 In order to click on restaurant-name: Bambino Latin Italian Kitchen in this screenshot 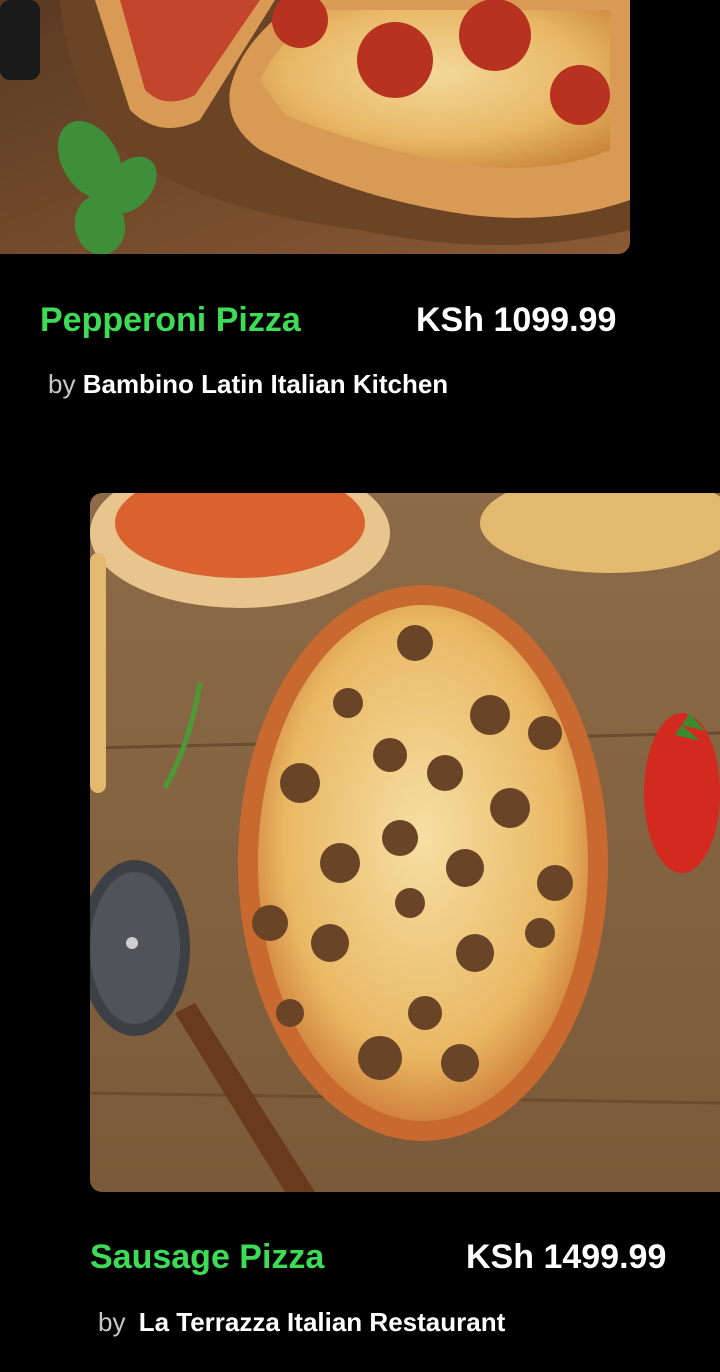, I will do `click(265, 384)`.